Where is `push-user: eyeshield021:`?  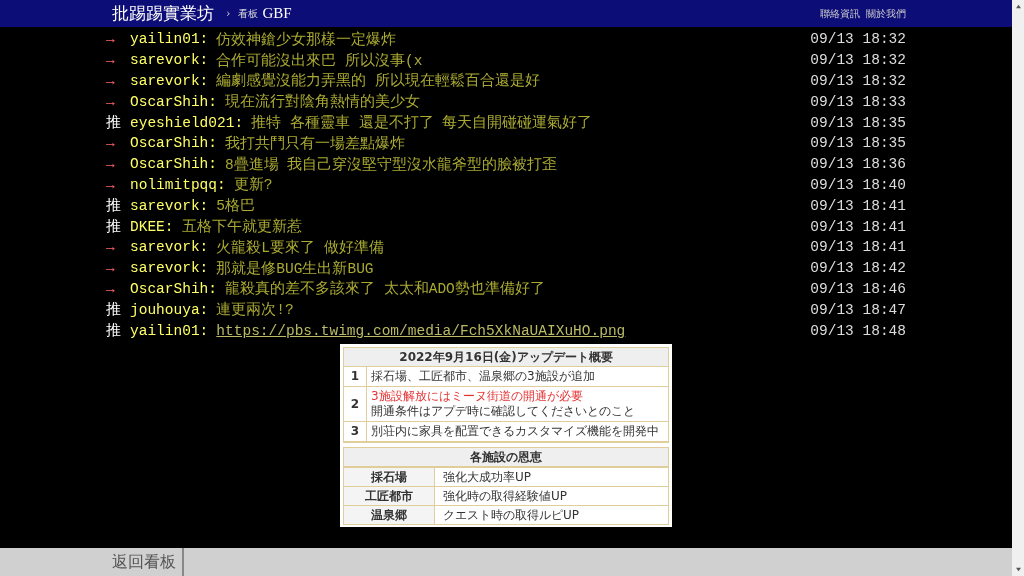 push-user: eyeshield021: is located at coordinates (187, 122).